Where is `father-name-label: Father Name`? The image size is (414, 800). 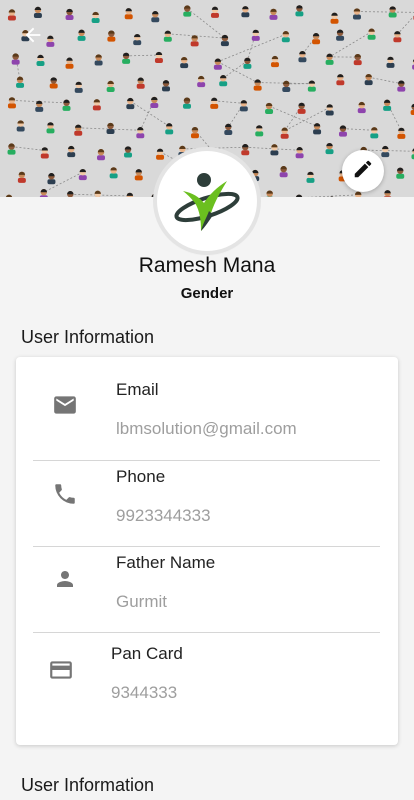 father-name-label: Father Name is located at coordinates (166, 562).